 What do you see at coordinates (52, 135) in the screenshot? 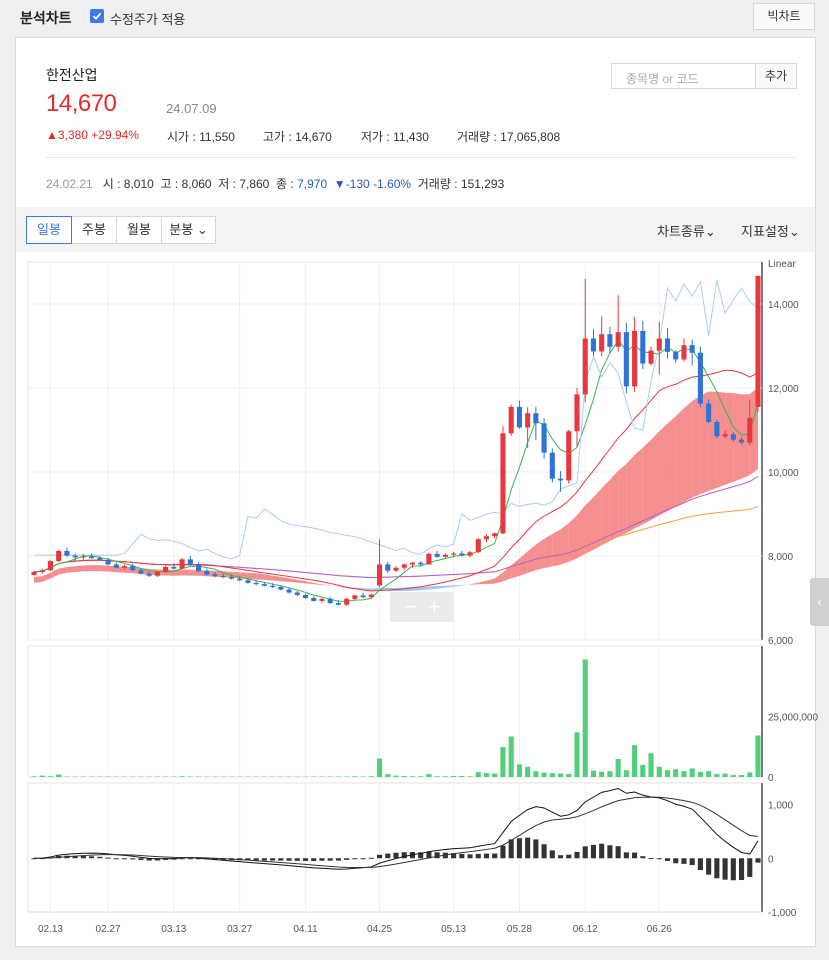
I see `up-arrow-icon: ▲` at bounding box center [52, 135].